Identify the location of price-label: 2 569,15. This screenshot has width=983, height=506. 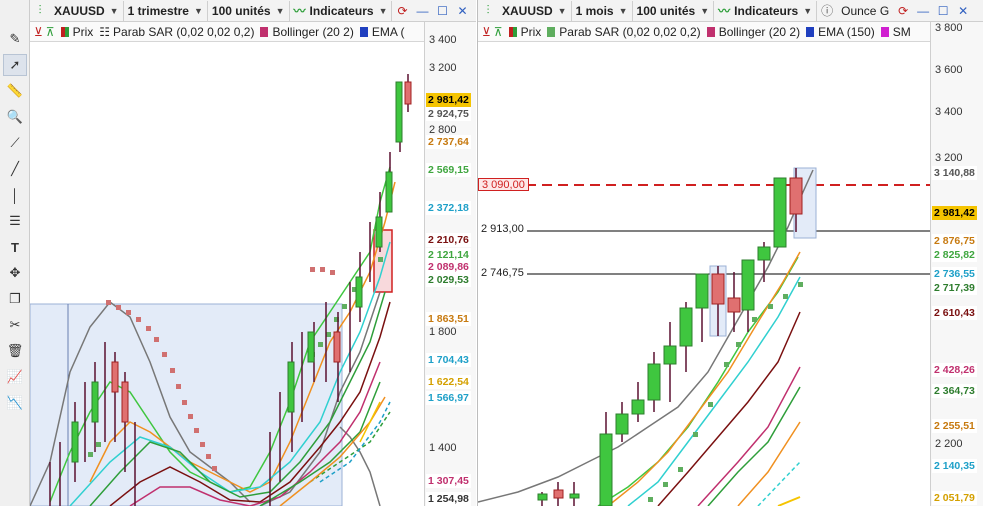
(448, 170).